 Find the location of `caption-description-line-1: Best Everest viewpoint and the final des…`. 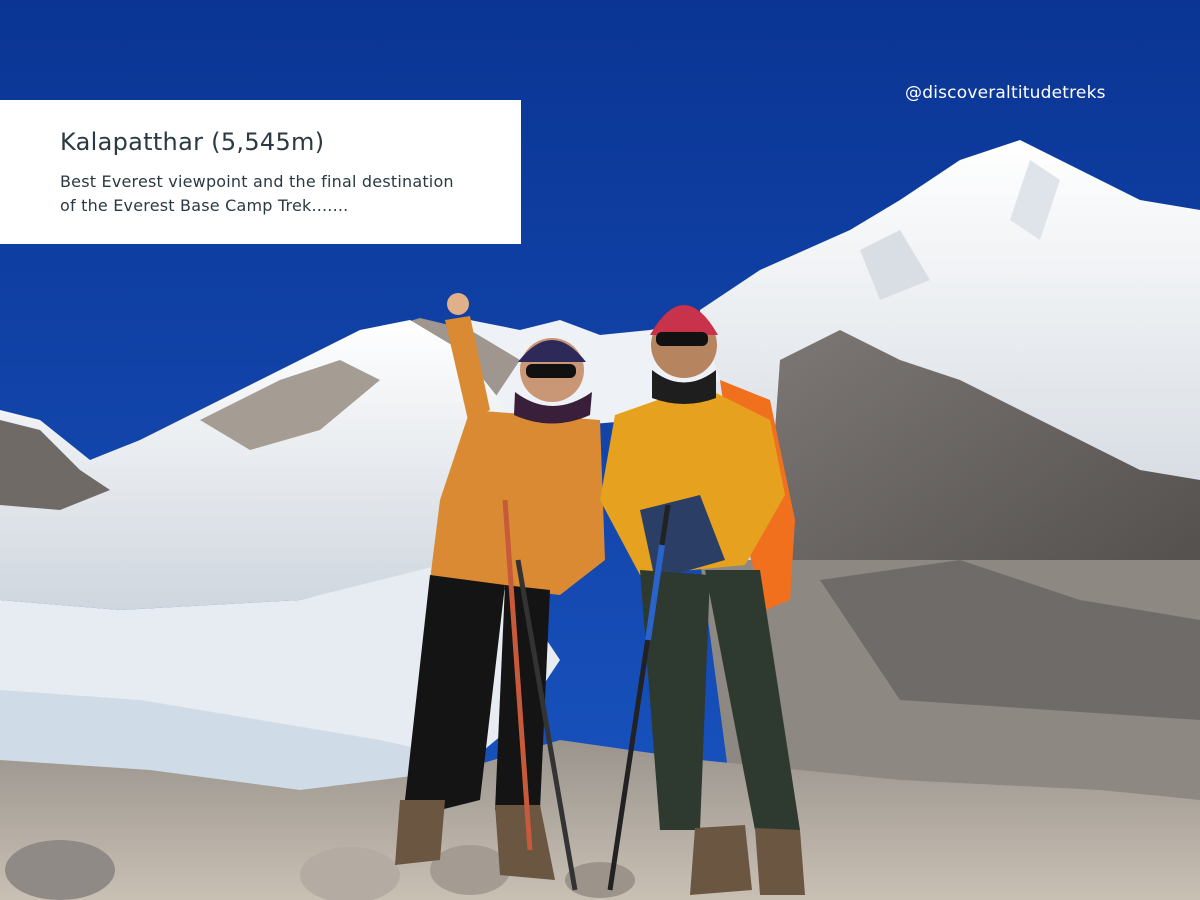

caption-description-line-1: Best Everest viewpoint and the final des… is located at coordinates (257, 181).